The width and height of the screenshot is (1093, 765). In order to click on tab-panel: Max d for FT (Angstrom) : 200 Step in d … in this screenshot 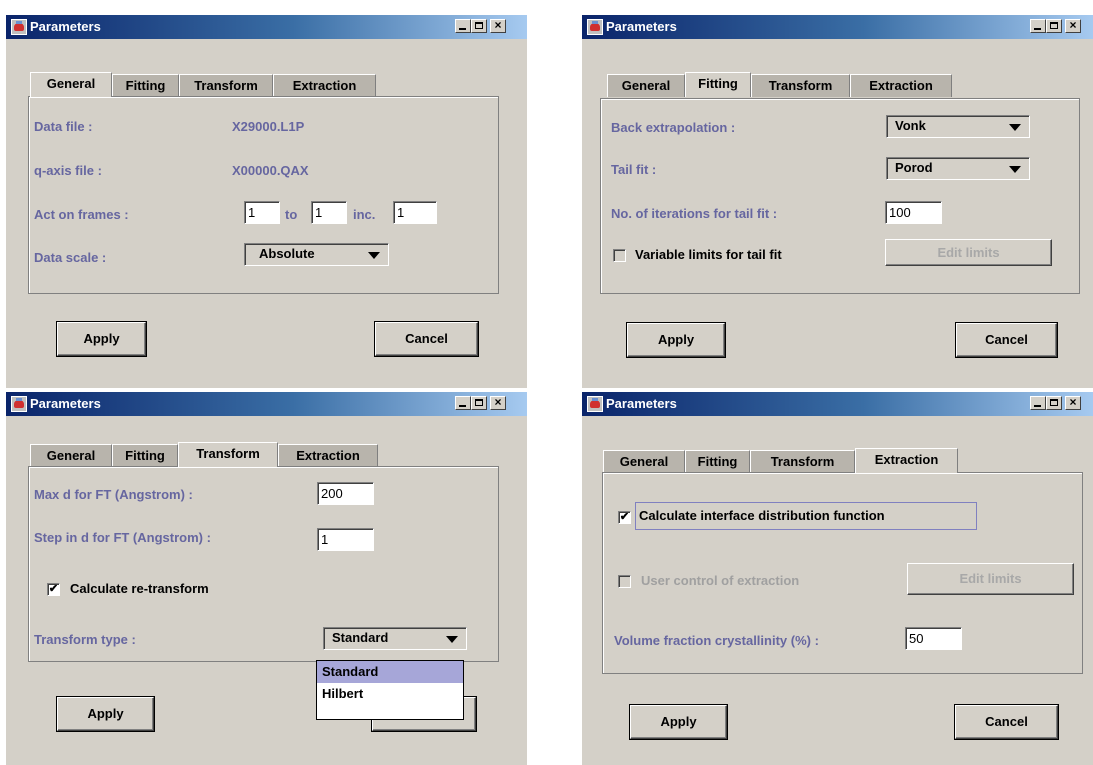, I will do `click(263, 564)`.